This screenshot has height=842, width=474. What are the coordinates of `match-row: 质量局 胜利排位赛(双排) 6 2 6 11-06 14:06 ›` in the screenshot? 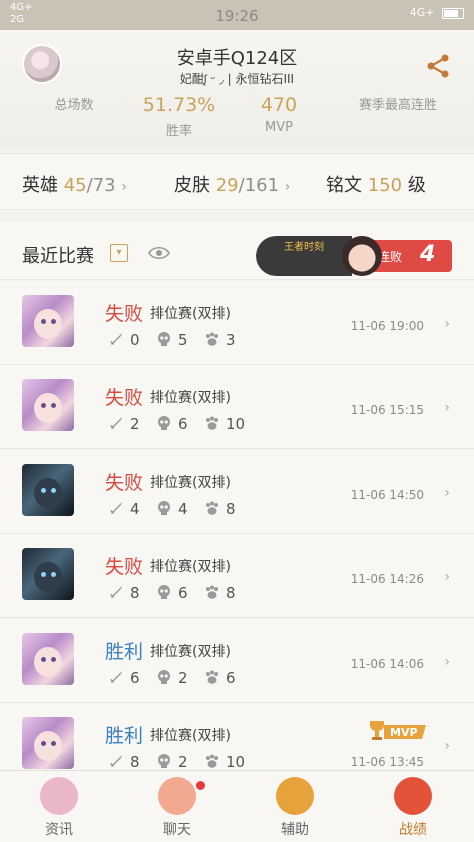 It's located at (237, 661).